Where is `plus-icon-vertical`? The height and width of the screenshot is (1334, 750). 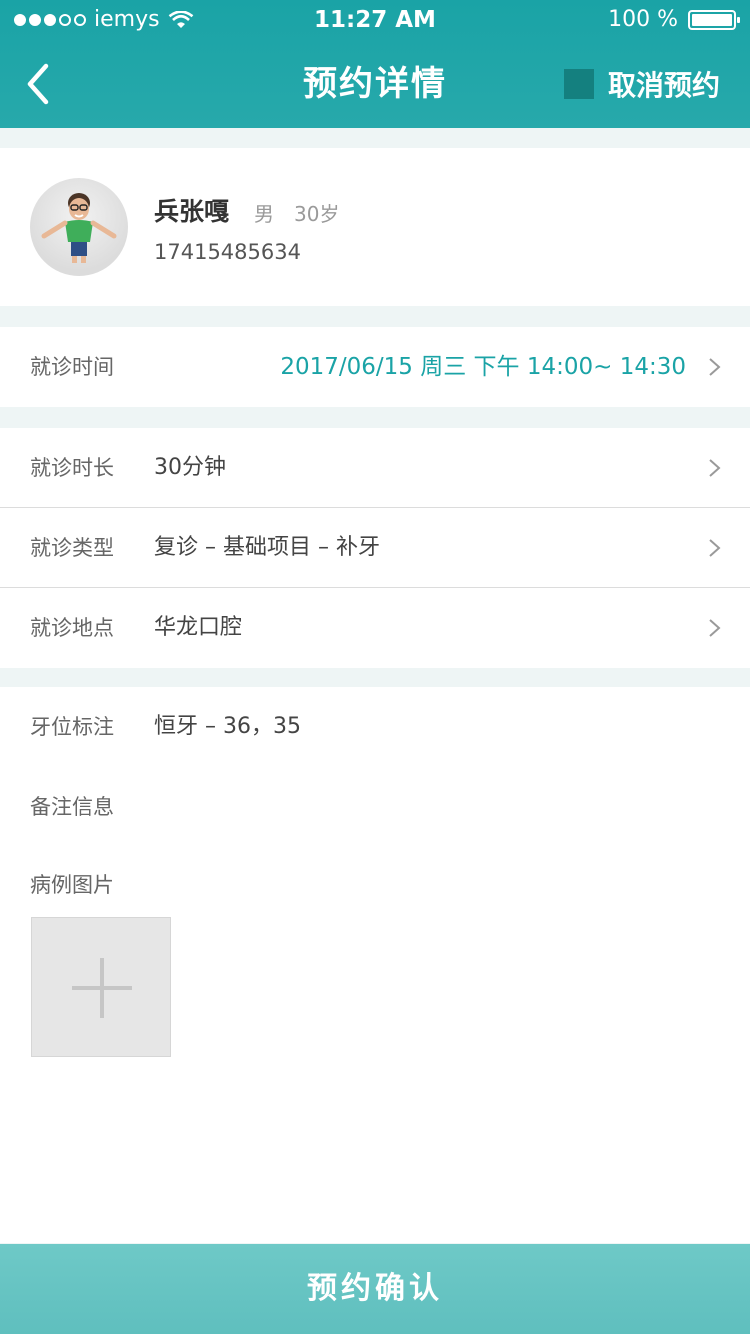
plus-icon-vertical is located at coordinates (102, 988).